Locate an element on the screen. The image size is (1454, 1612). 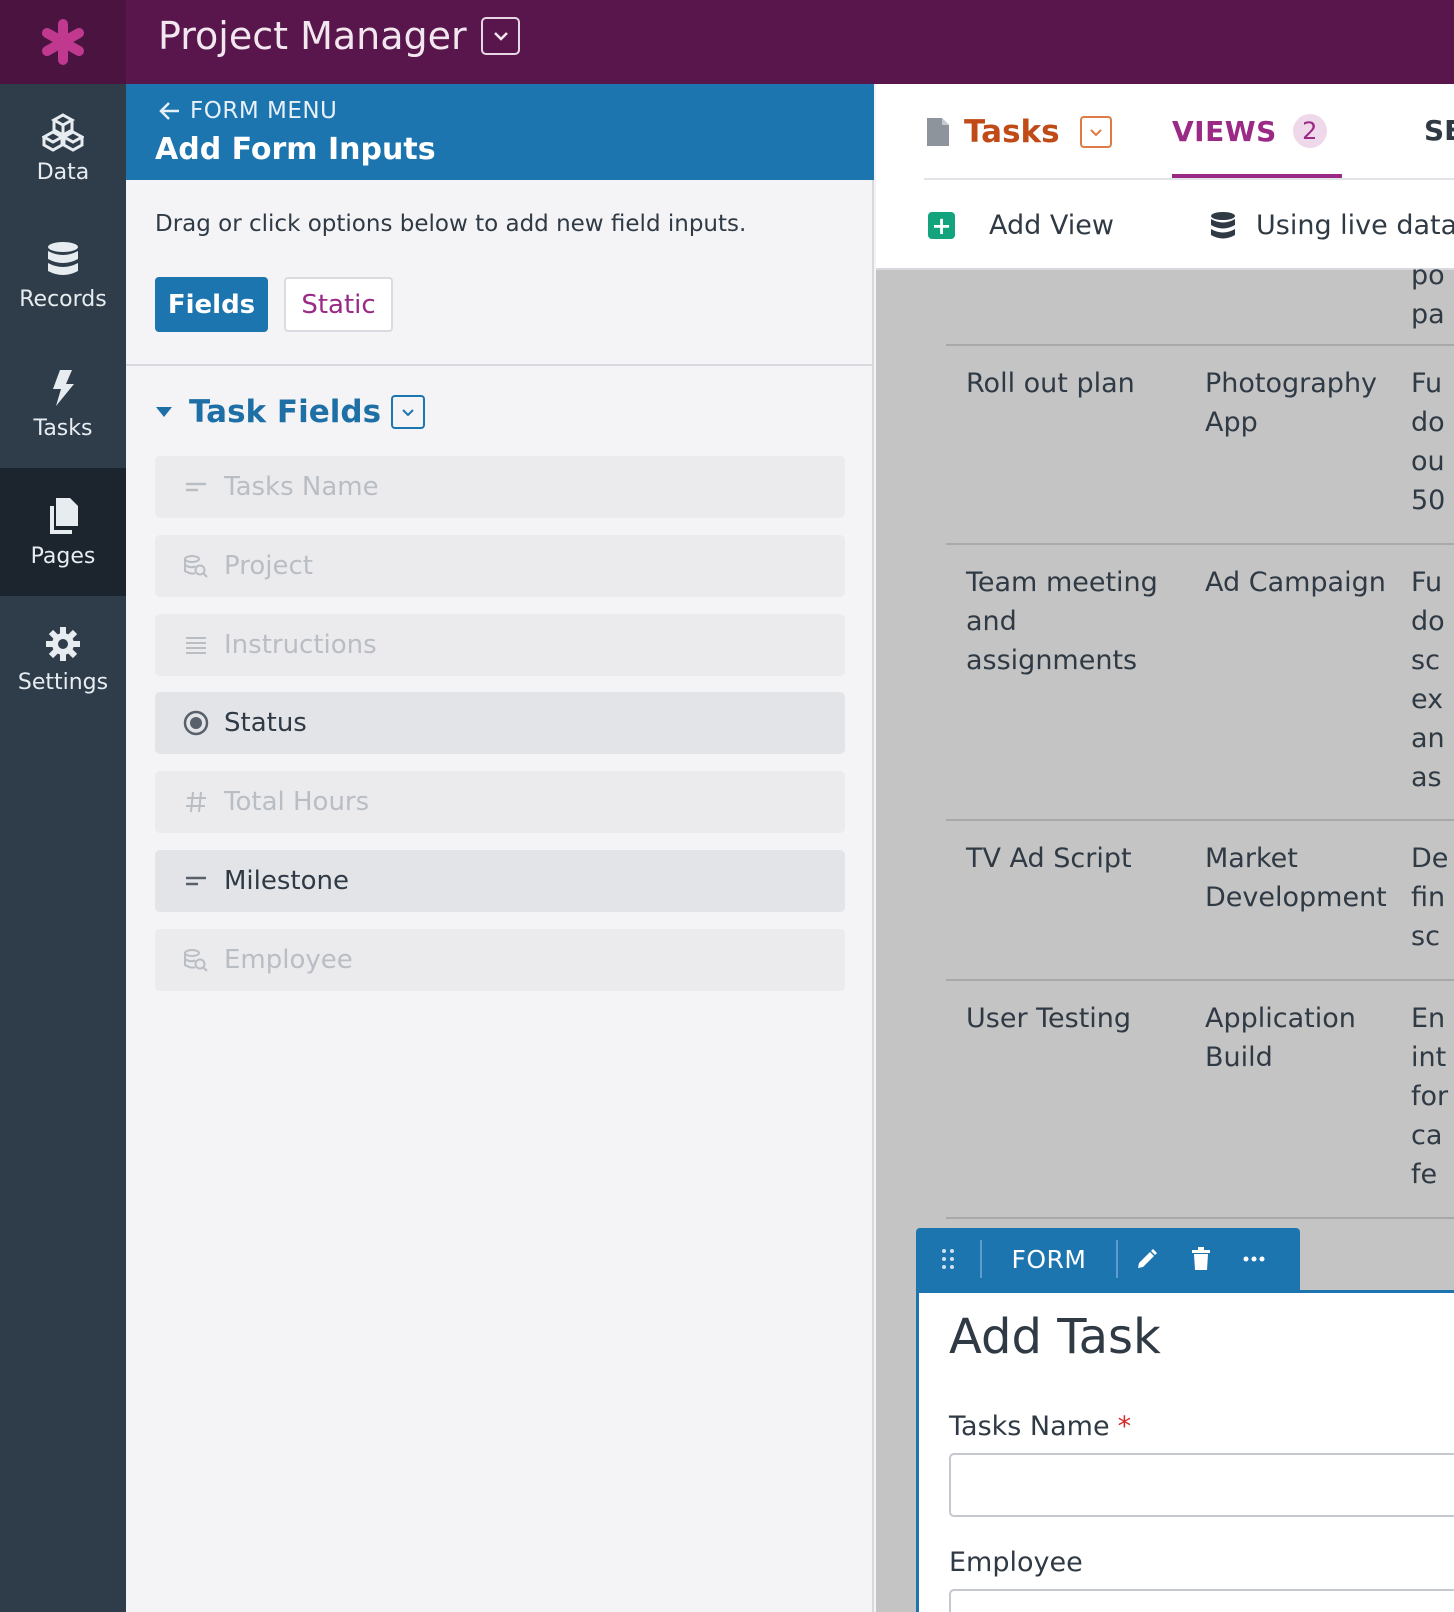
form-view-preview: Add Task Tasks Name * Employee is located at coordinates (1185, 1451).